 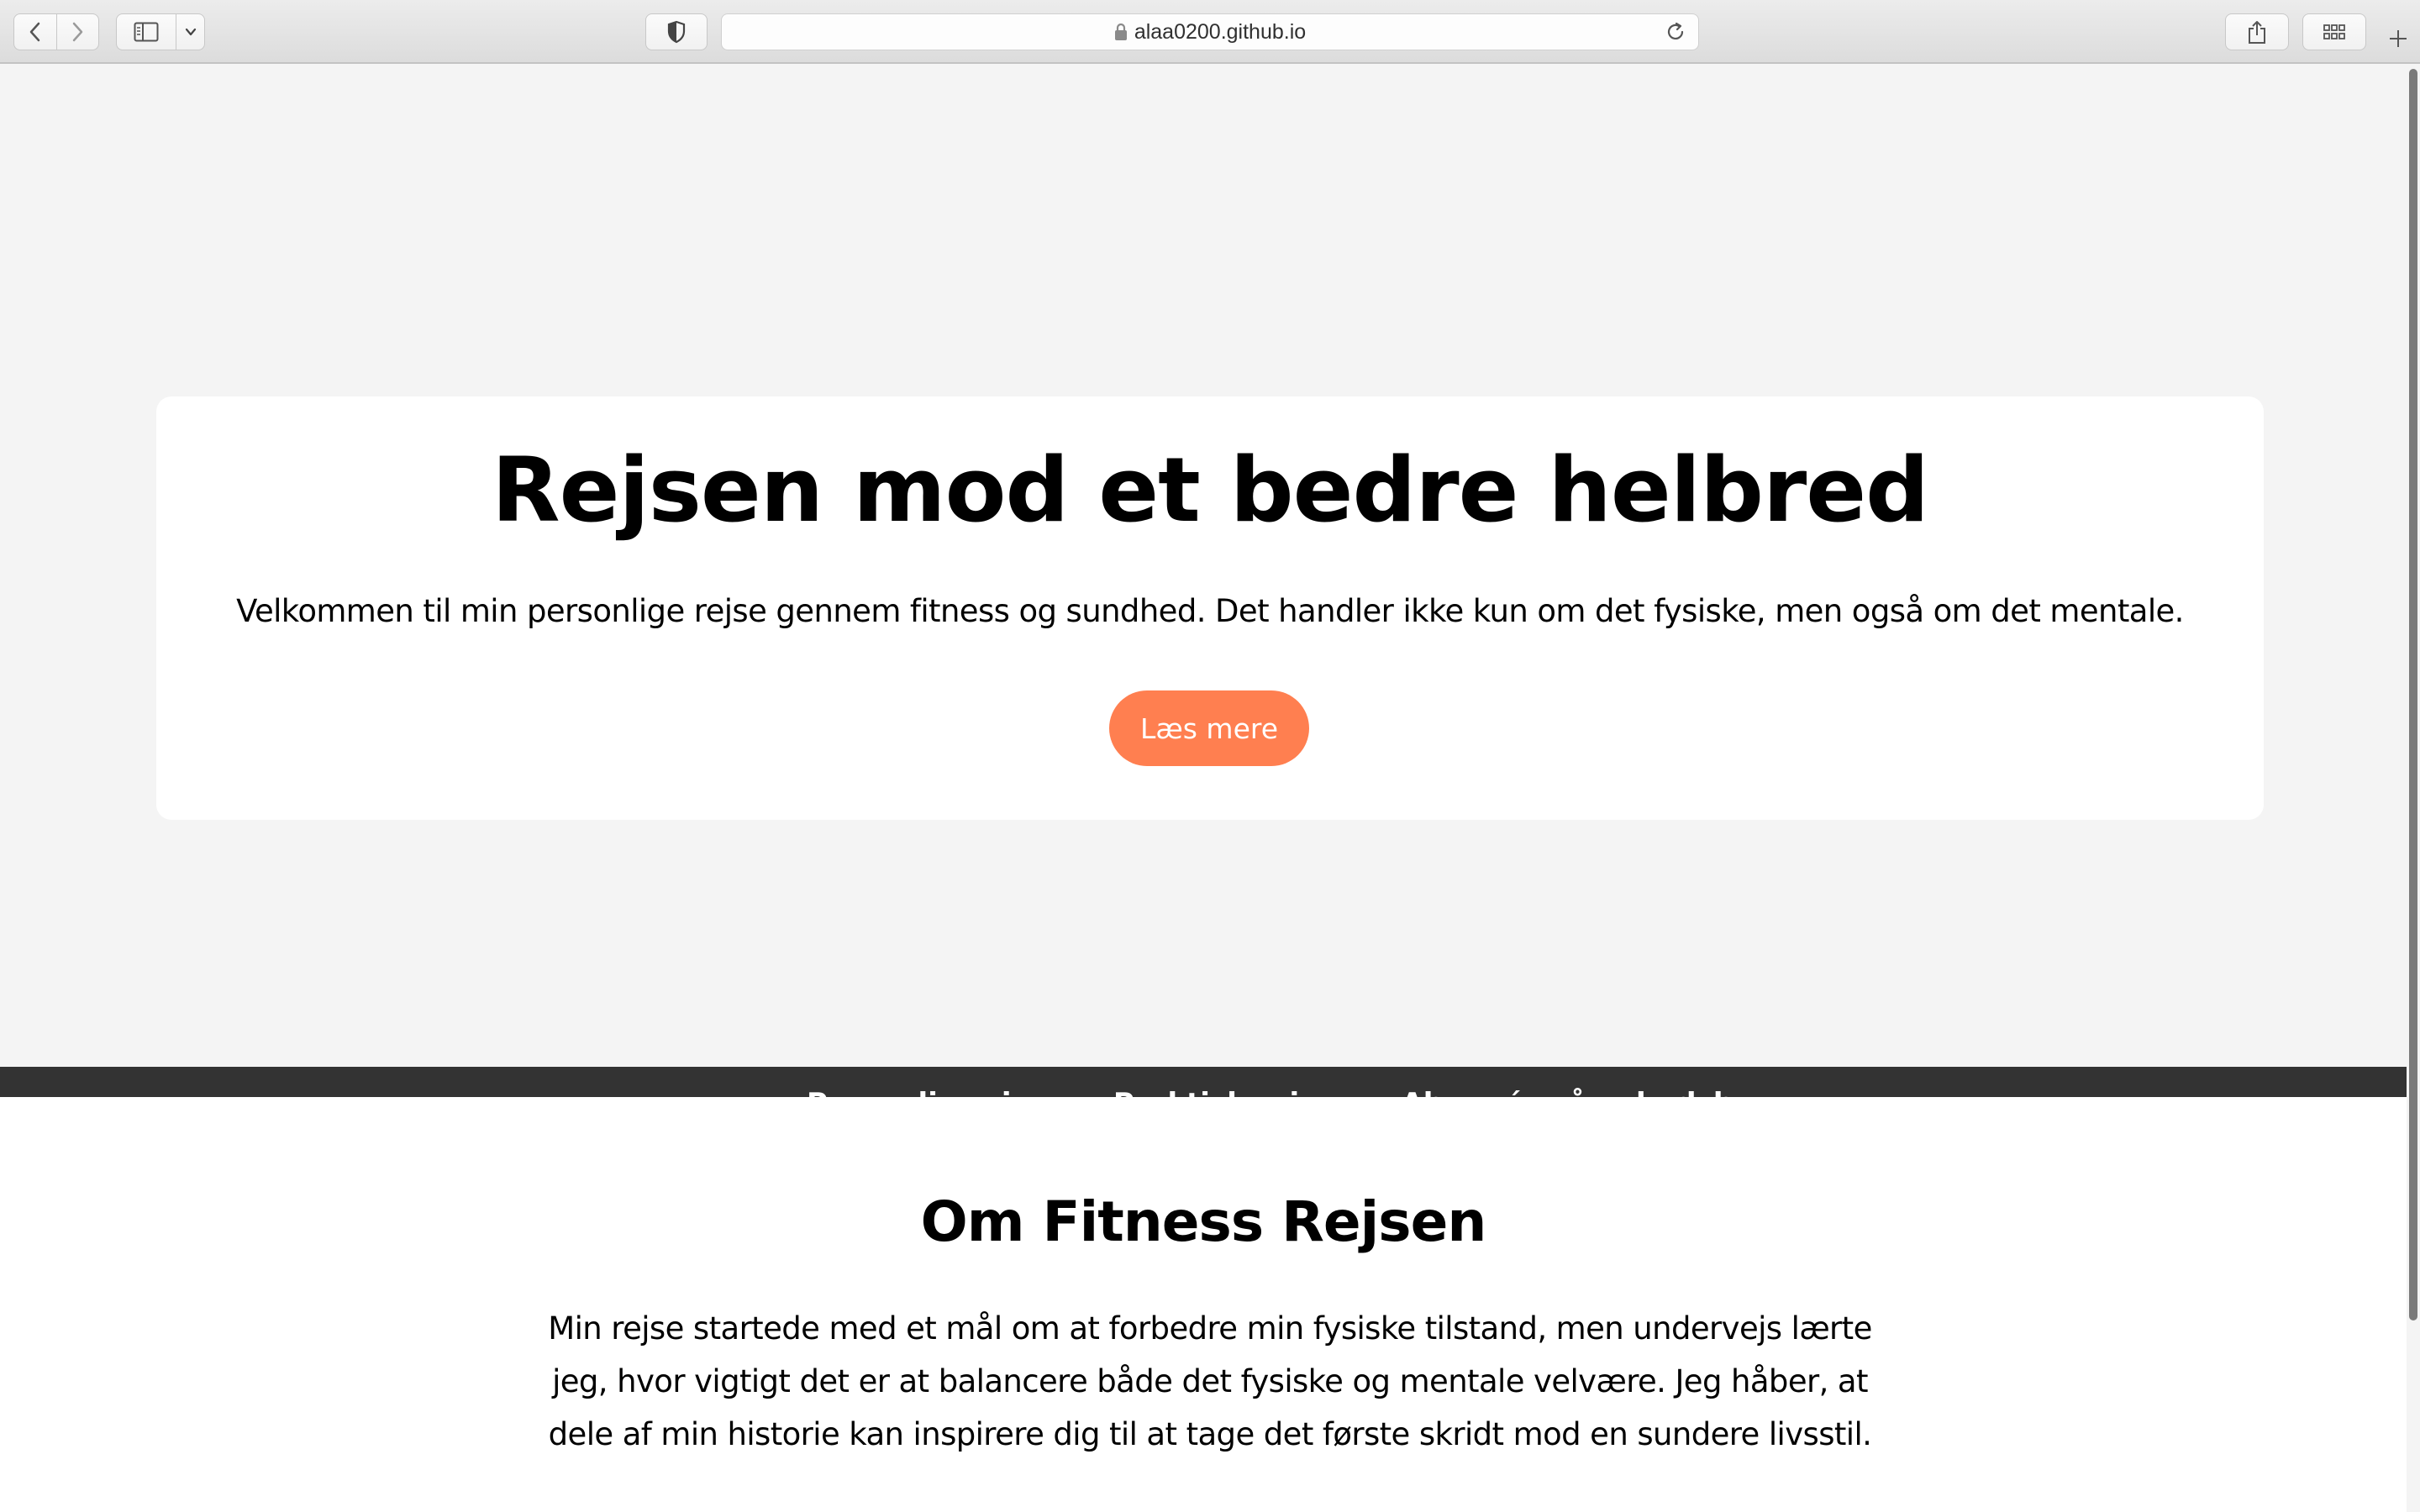 I want to click on back-button, so click(x=35, y=32).